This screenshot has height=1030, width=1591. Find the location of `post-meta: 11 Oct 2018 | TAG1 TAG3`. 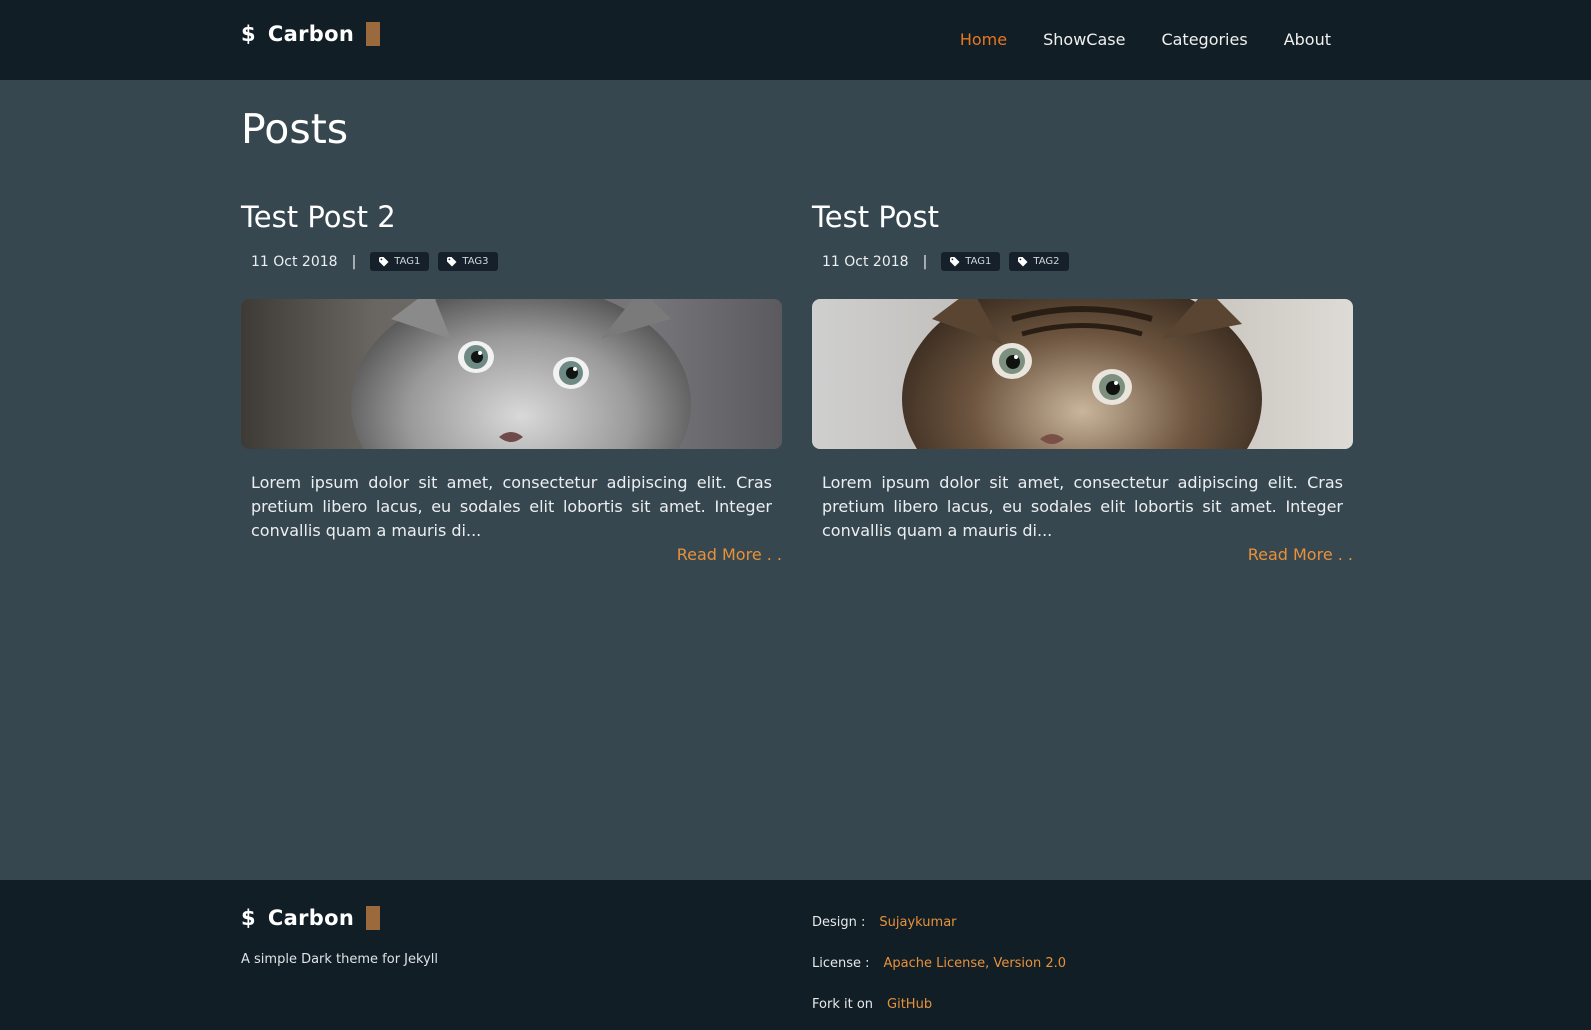

post-meta: 11 Oct 2018 | TAG1 TAG3 is located at coordinates (511, 261).